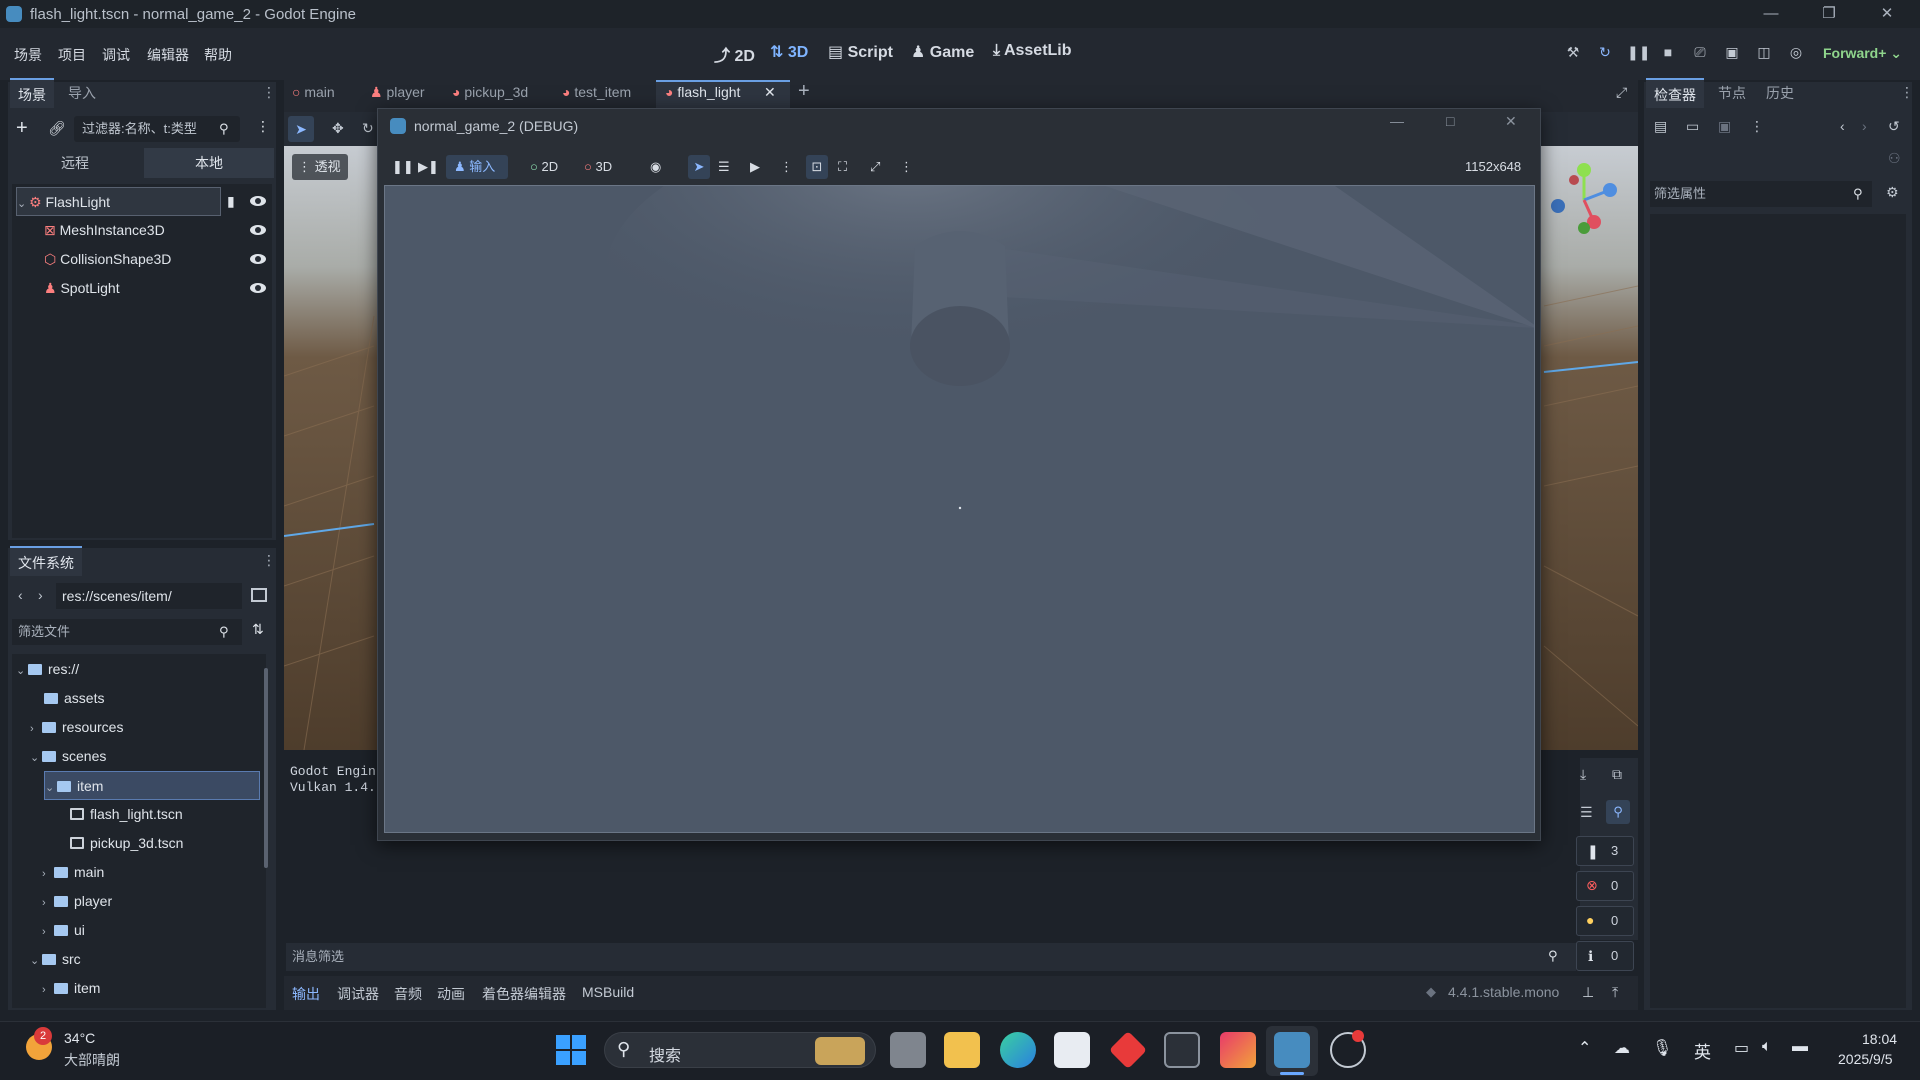 This screenshot has height=1080, width=1920. I want to click on bottom-tab-audio: 音频, so click(408, 994).